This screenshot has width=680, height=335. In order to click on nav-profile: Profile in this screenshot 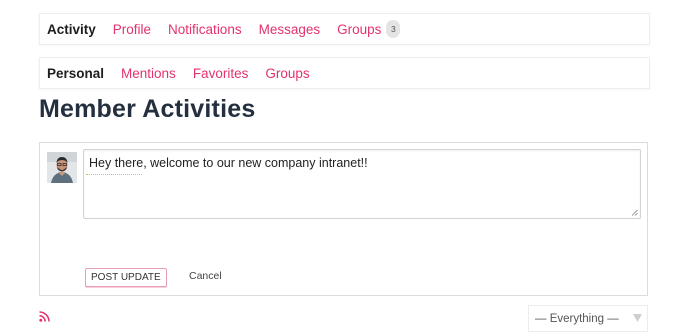, I will do `click(132, 29)`.